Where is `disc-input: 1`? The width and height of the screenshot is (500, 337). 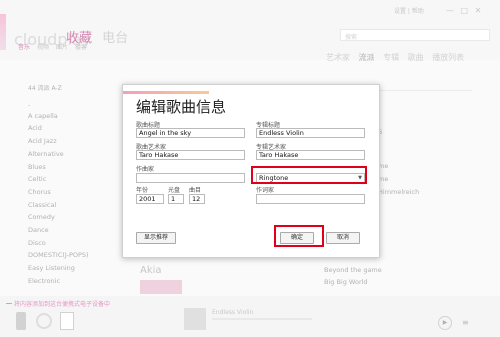
disc-input: 1 is located at coordinates (176, 199).